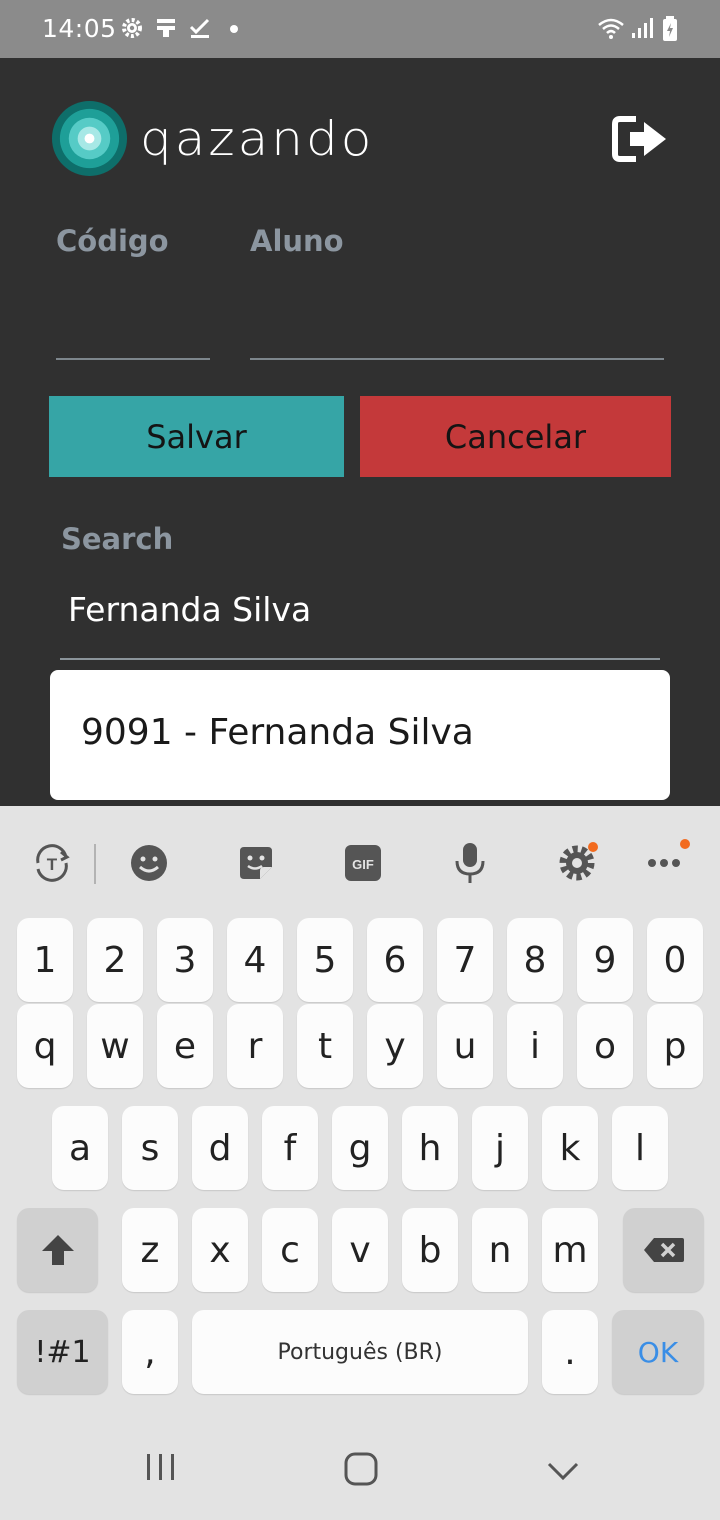  Describe the element at coordinates (470, 863) in the screenshot. I see `microphone-icon` at that location.